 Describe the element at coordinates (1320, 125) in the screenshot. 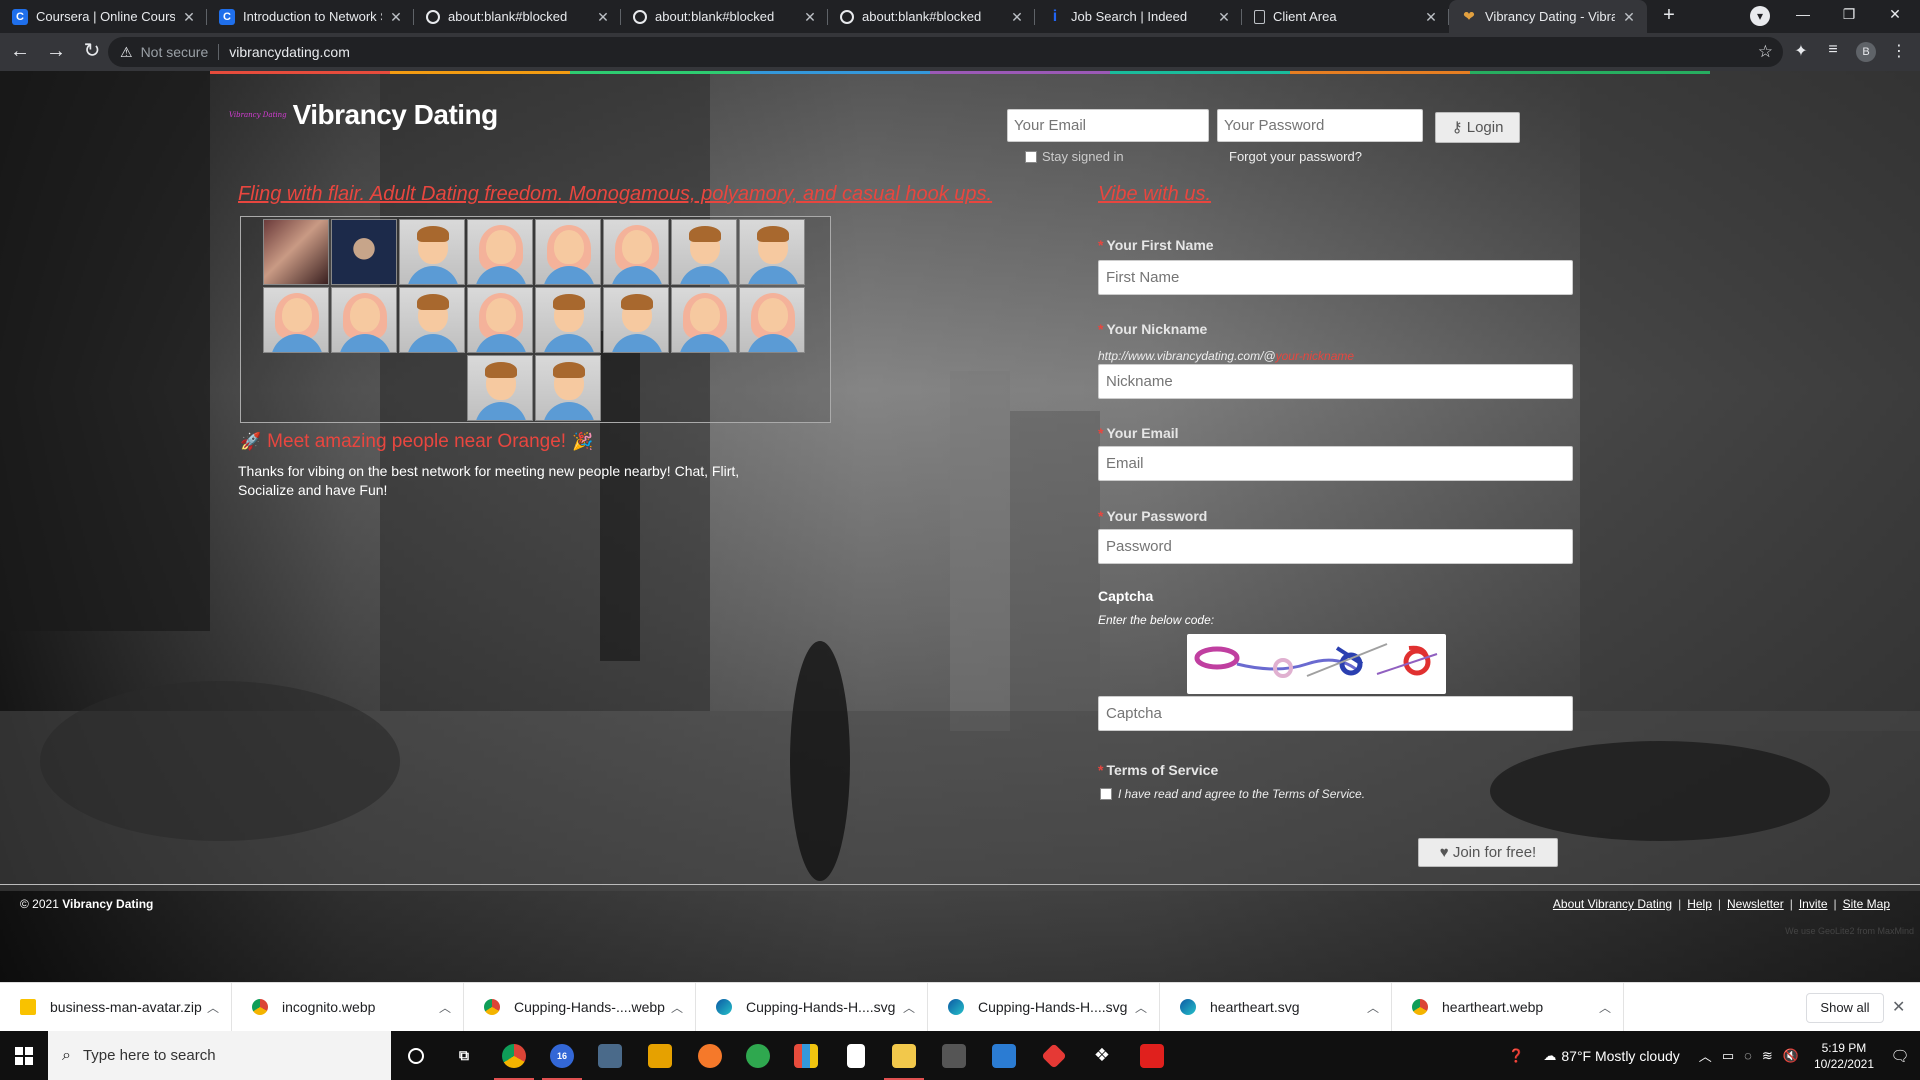

I see `login-password-input` at that location.